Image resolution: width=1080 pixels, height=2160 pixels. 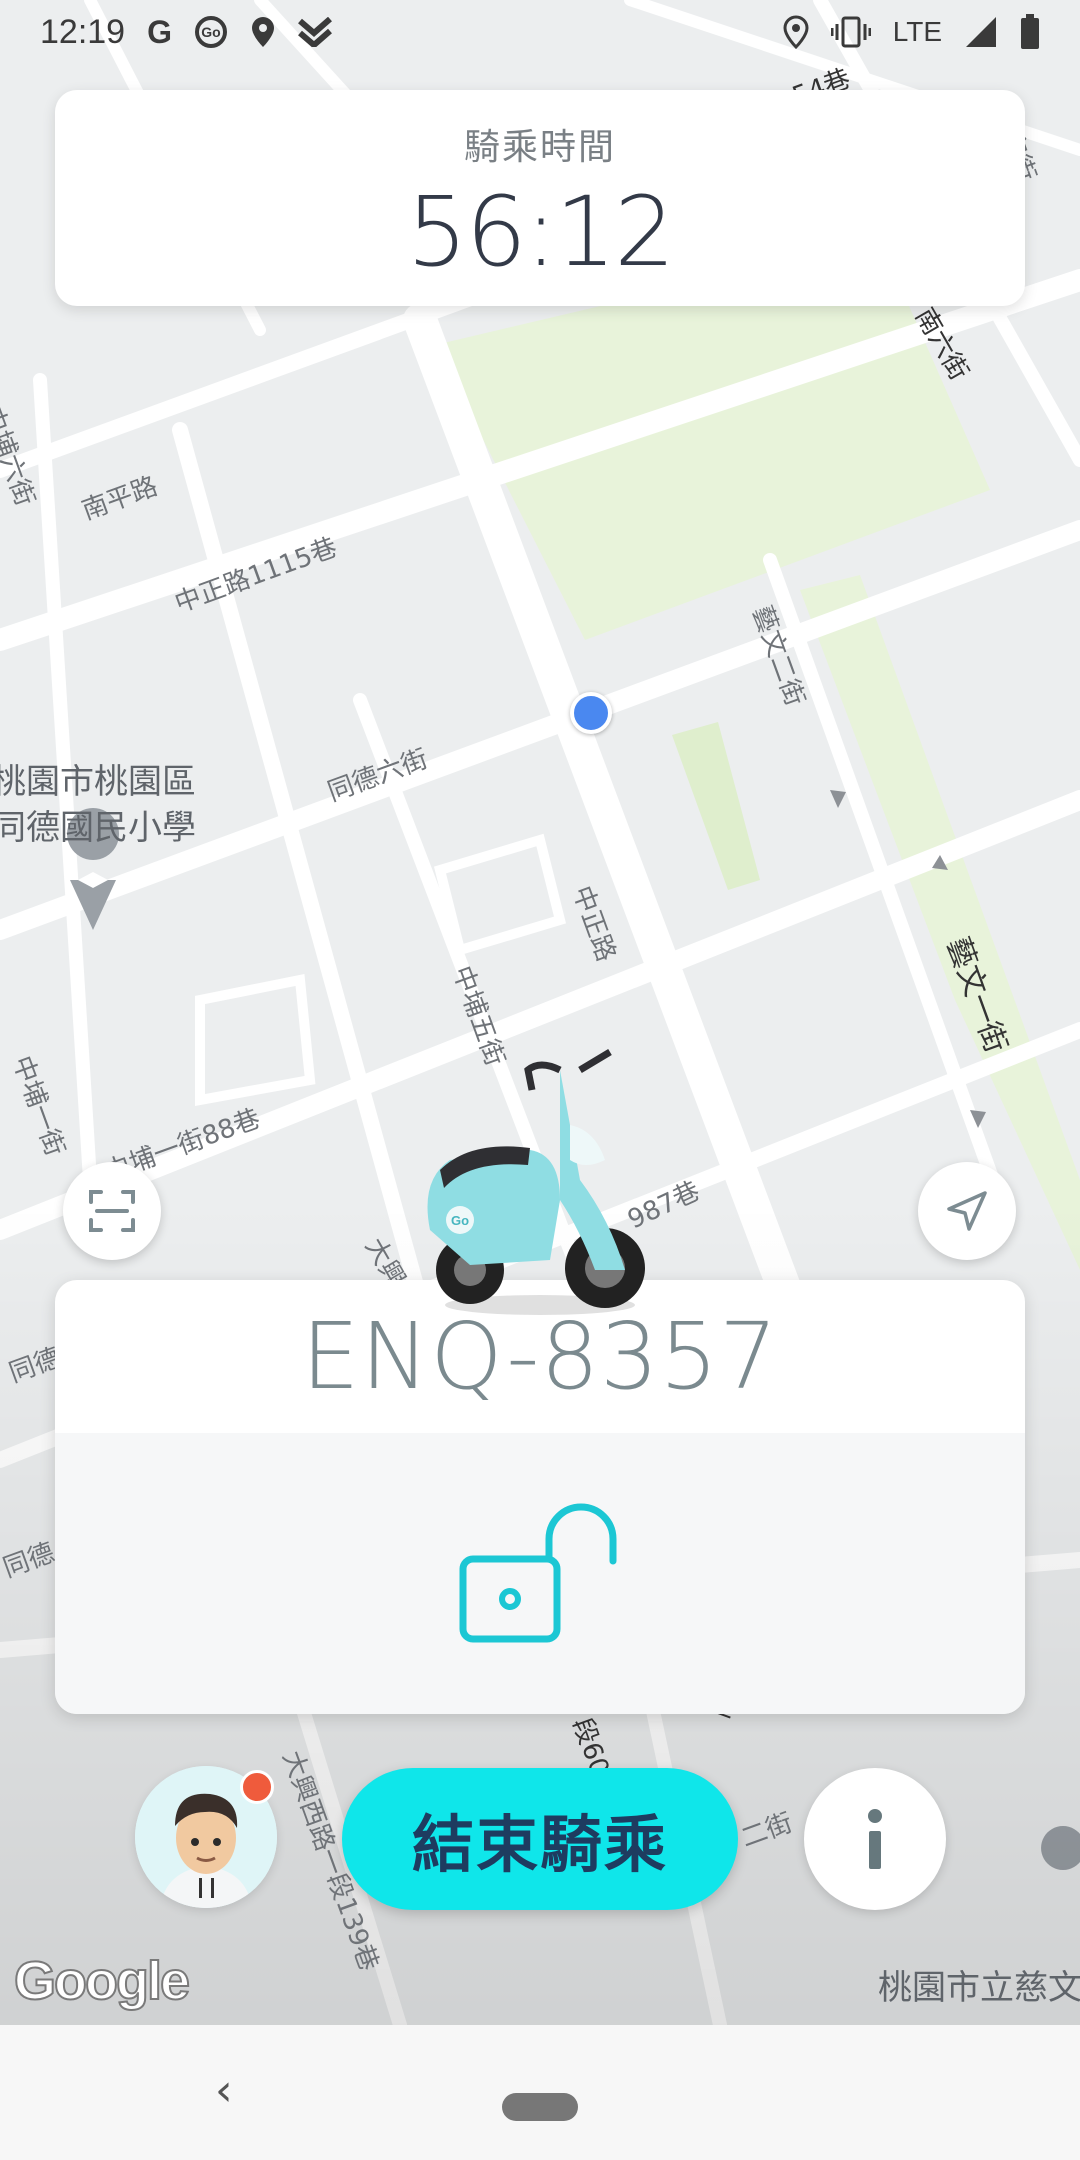 What do you see at coordinates (541, 232) in the screenshot?
I see `ride-time-value: 56:12` at bounding box center [541, 232].